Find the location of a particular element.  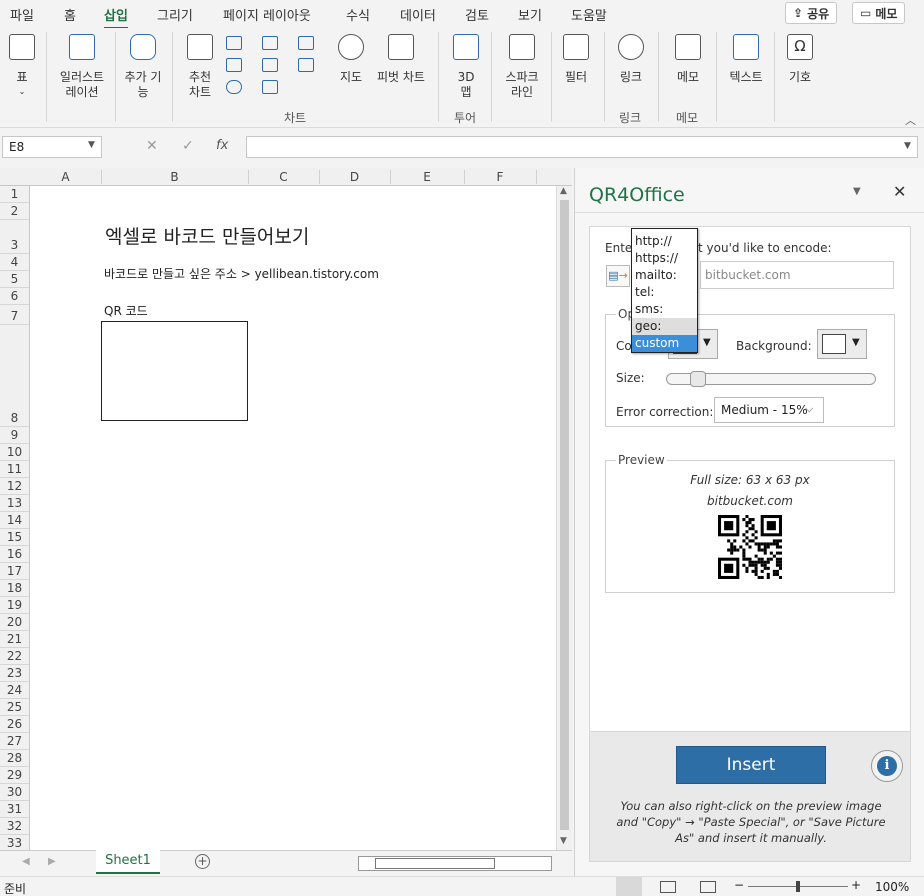

vertical-scrollbar: ▲ ▼ is located at coordinates (564, 518).